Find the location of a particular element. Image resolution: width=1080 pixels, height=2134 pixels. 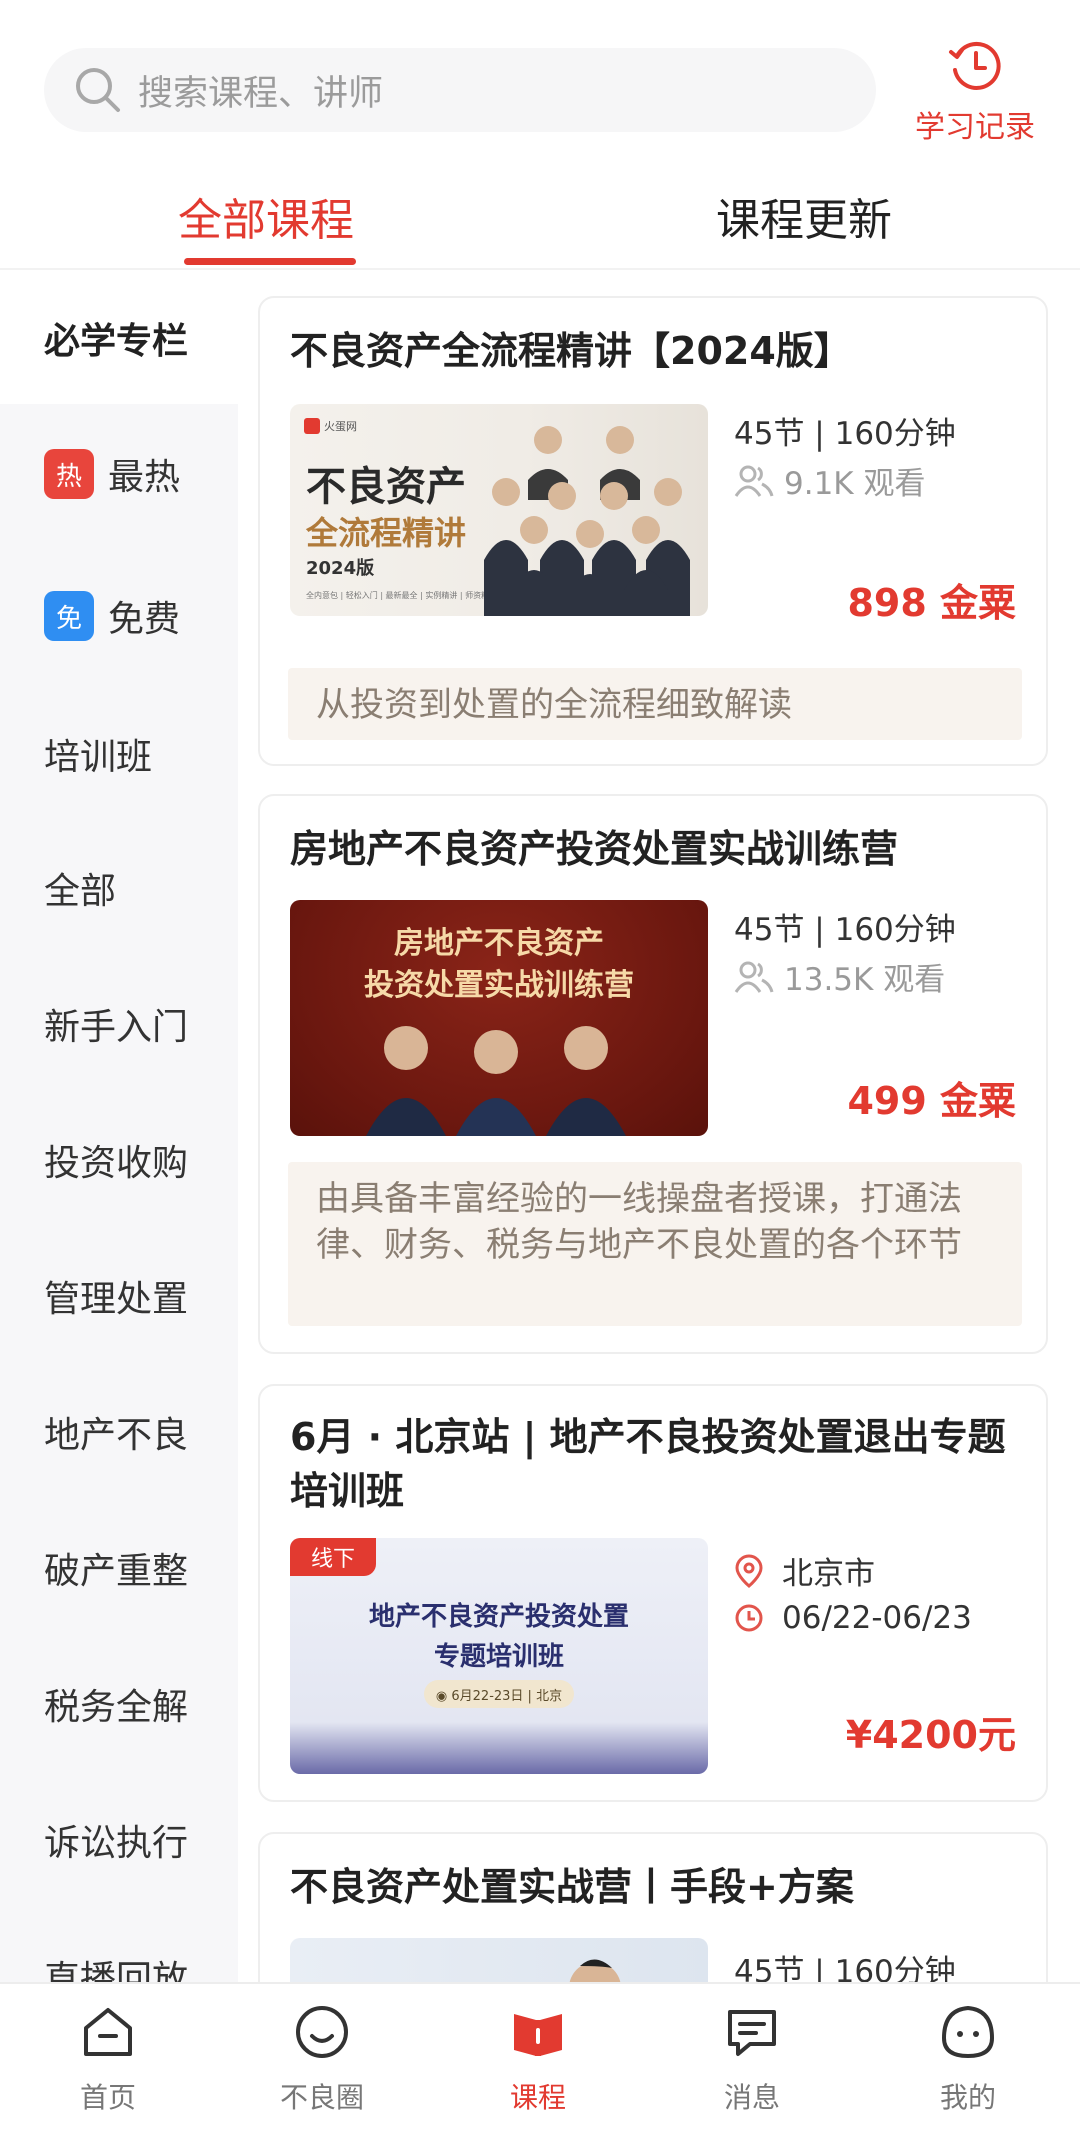

sidebar-item-tax: 税务全解 is located at coordinates (119, 1704).